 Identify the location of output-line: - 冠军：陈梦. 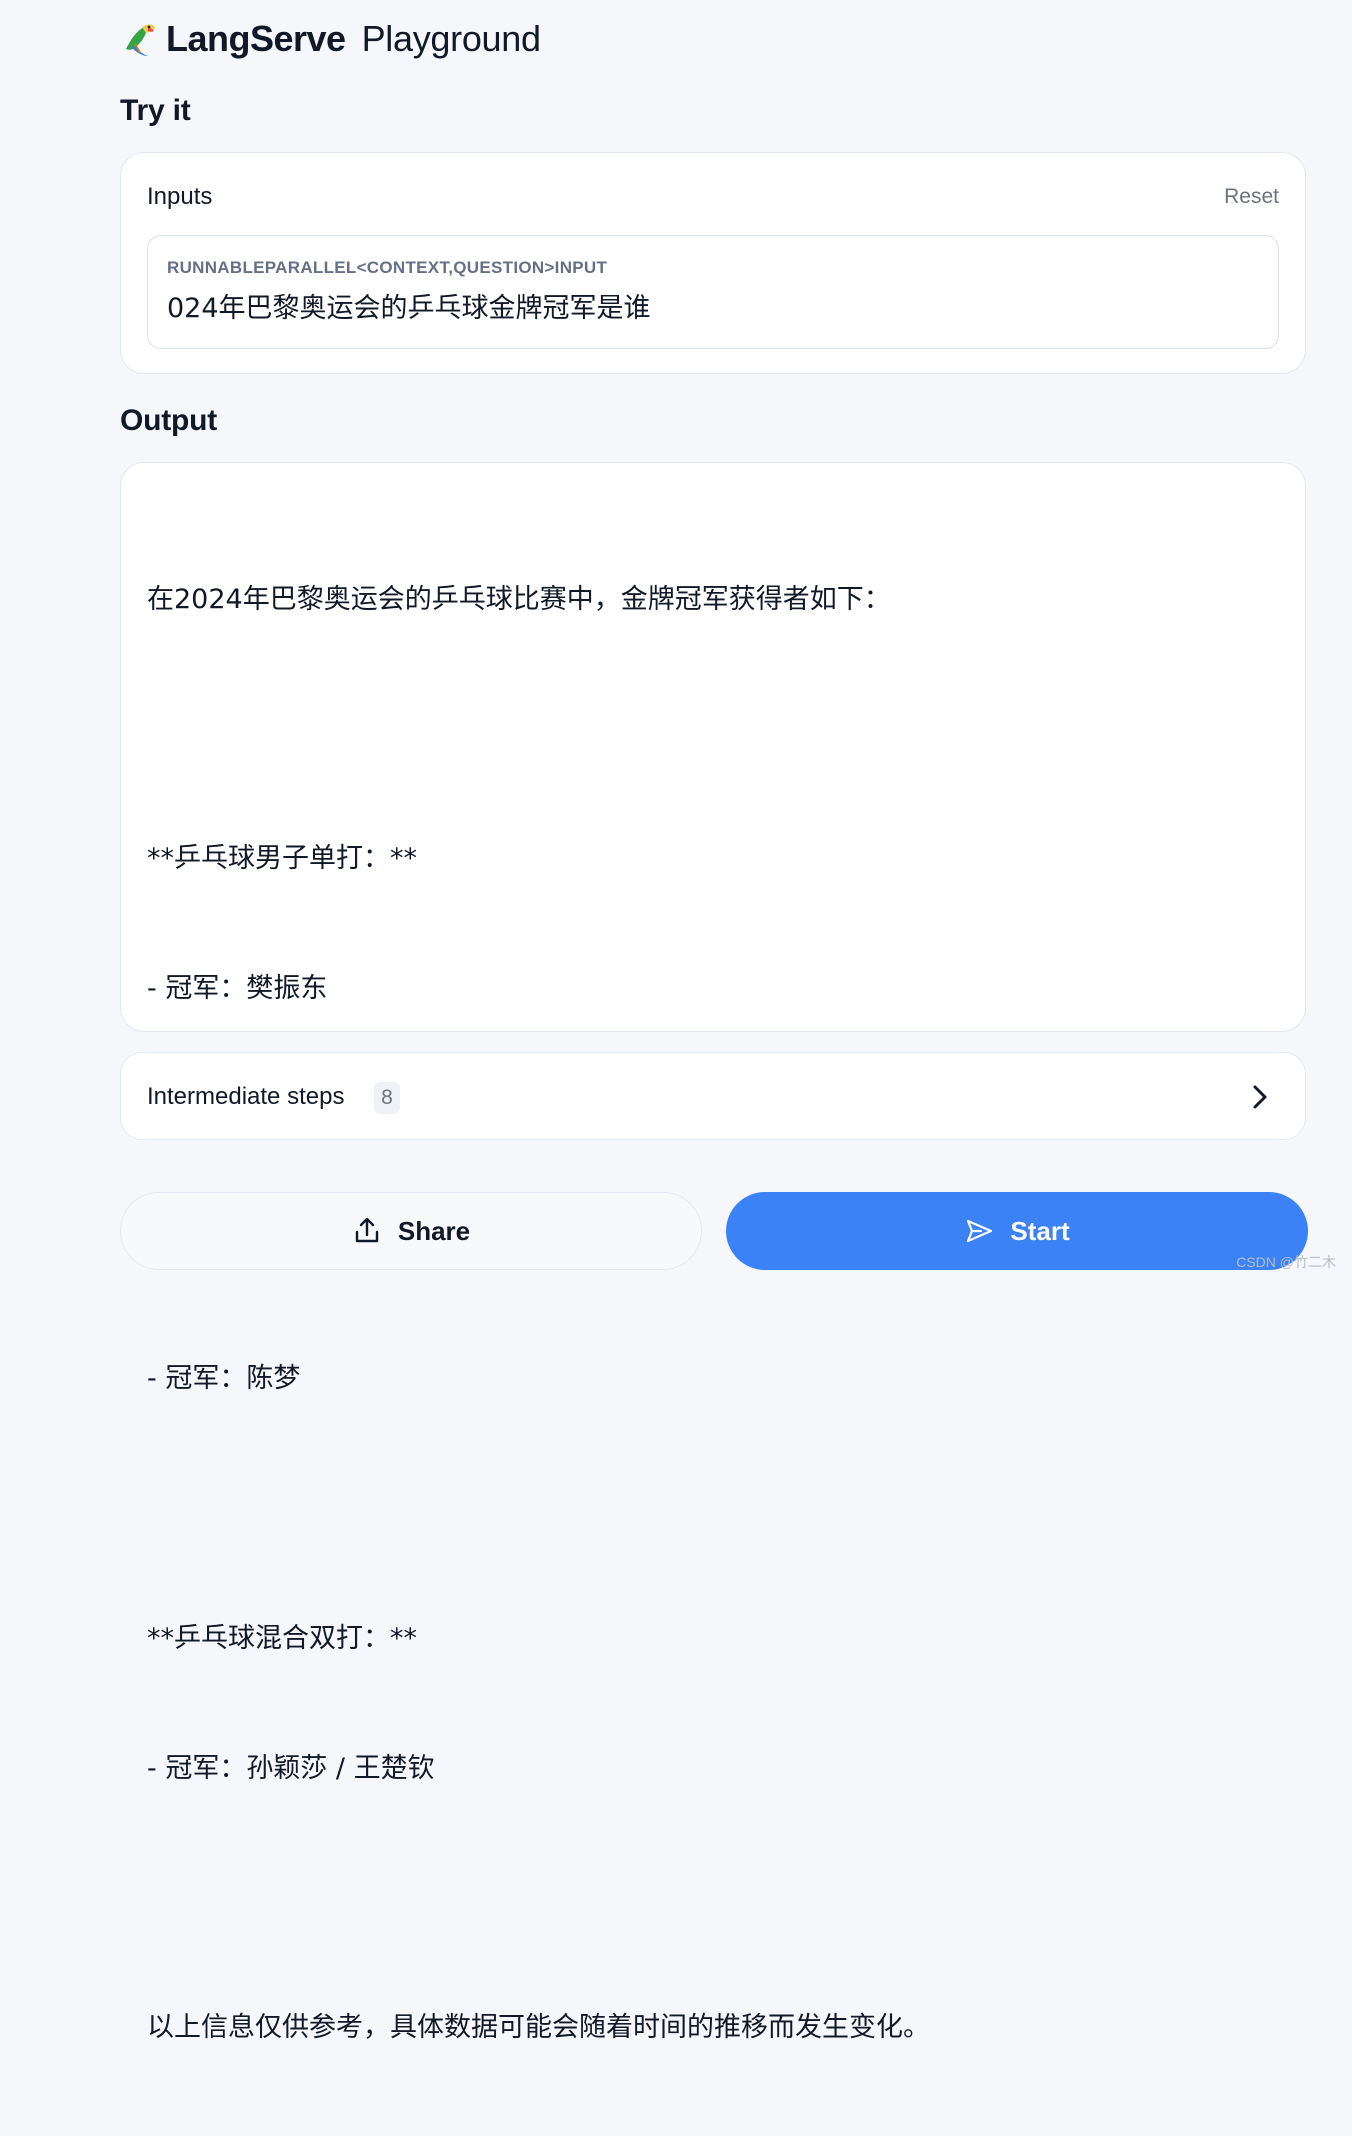
(224, 1378).